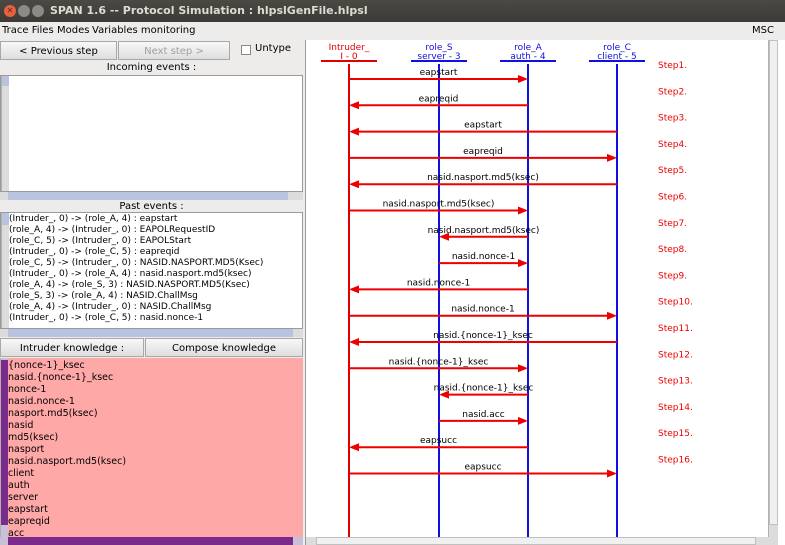  What do you see at coordinates (675, 461) in the screenshot?
I see `step-label: Step16.` at bounding box center [675, 461].